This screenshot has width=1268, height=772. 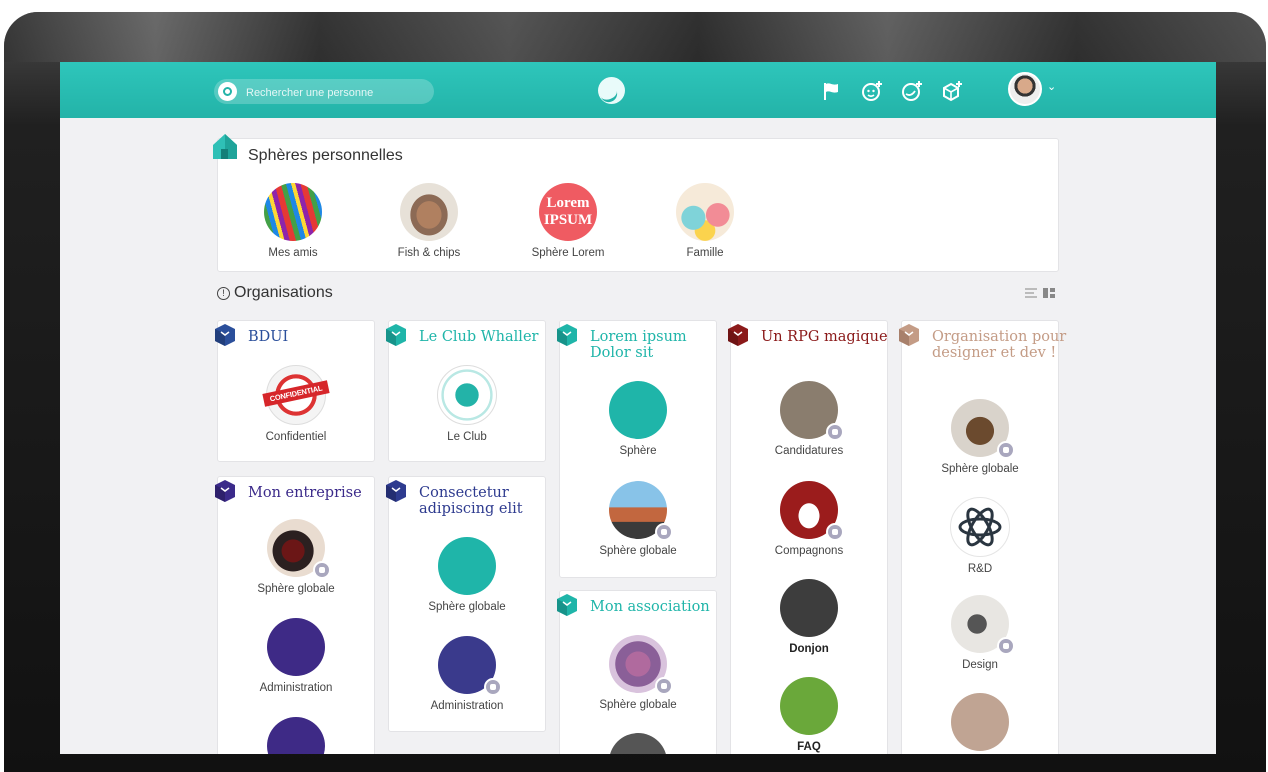 I want to click on org-name: Consectetur adipiscing elit, so click(x=489, y=501).